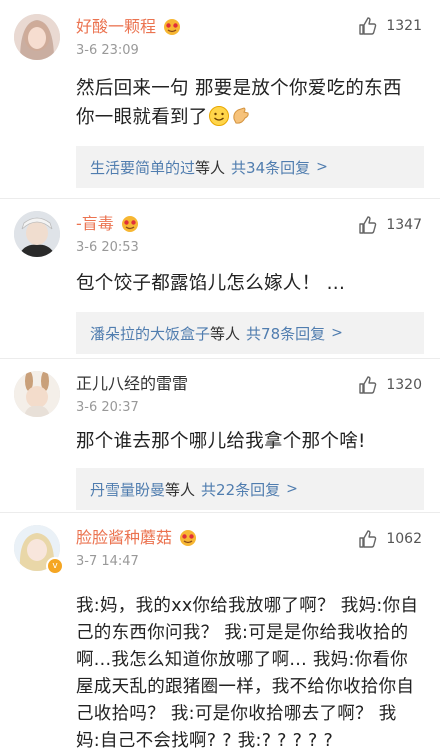 This screenshot has width=440, height=755. Describe the element at coordinates (124, 538) in the screenshot. I see `user-name: 脸脸酱种蘑菇` at that location.